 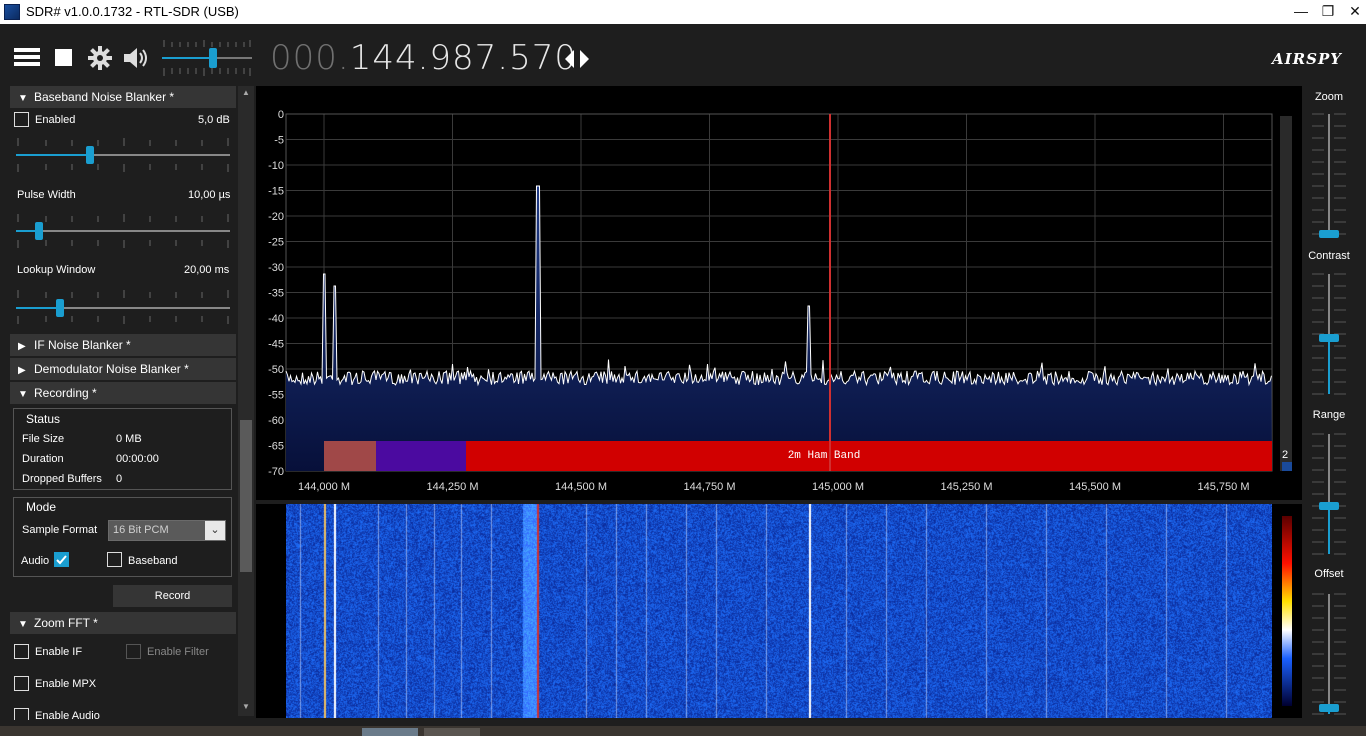 What do you see at coordinates (28, 57) in the screenshot?
I see `menu-icon` at bounding box center [28, 57].